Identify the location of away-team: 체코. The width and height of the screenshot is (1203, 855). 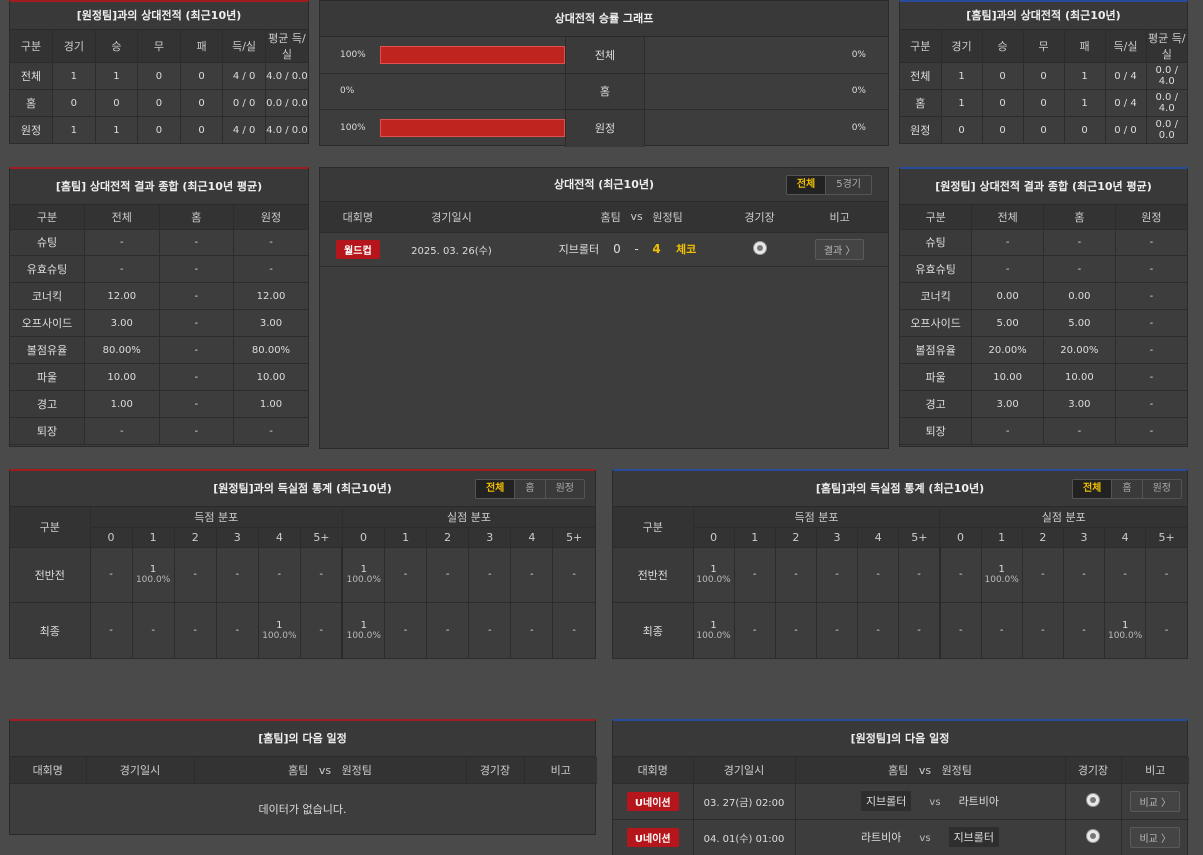
(686, 249).